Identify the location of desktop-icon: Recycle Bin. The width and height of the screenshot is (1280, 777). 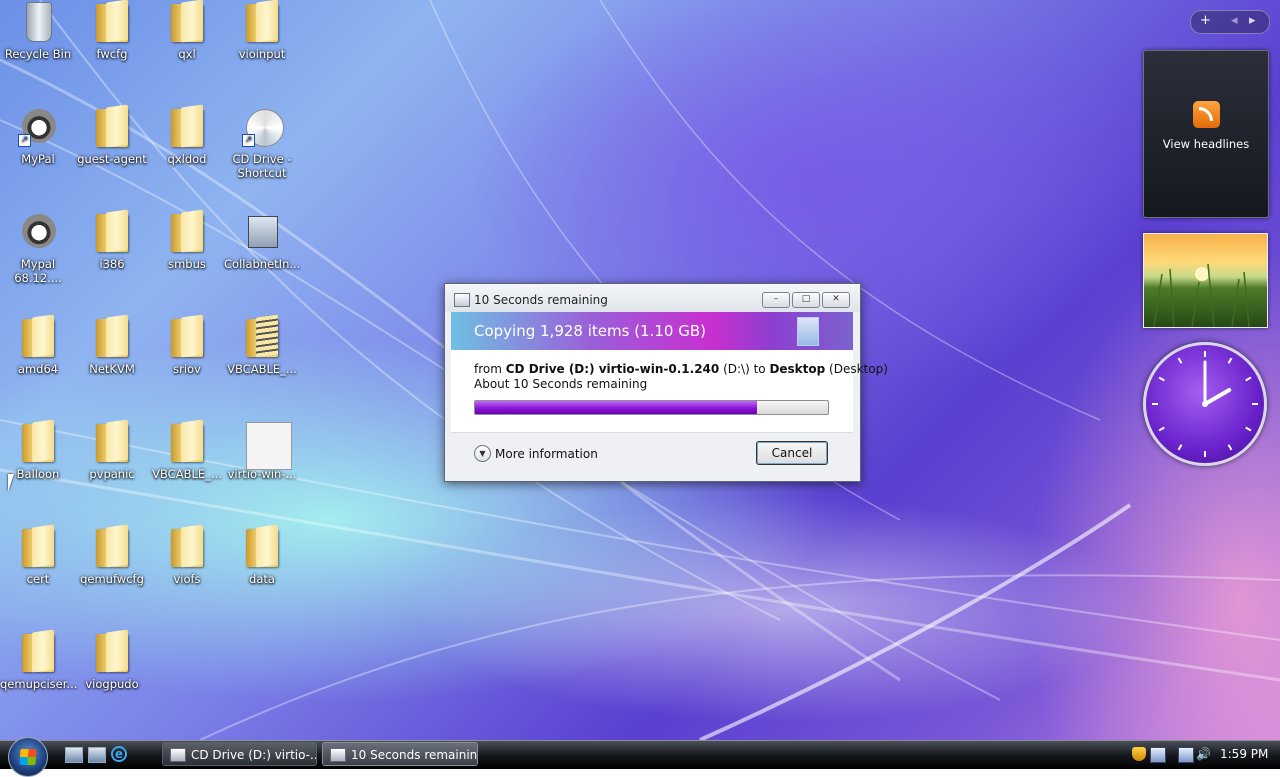
(38, 30).